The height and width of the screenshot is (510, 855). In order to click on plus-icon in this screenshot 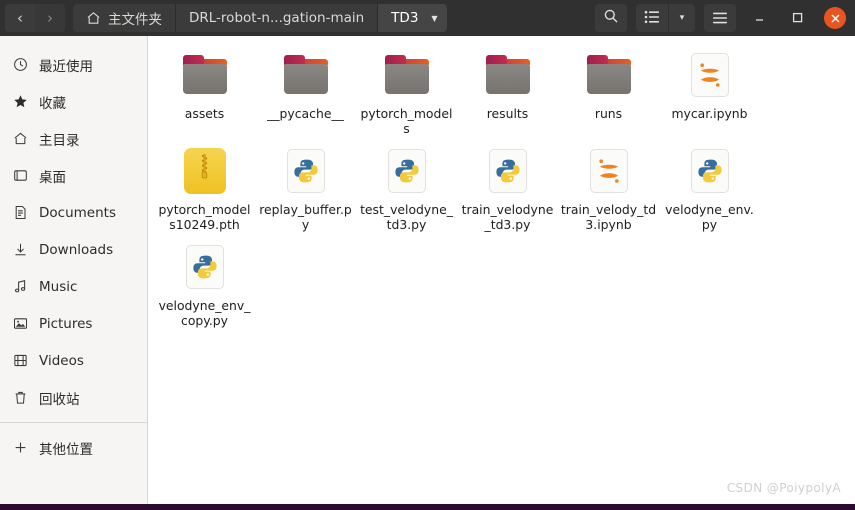, I will do `click(20, 447)`.